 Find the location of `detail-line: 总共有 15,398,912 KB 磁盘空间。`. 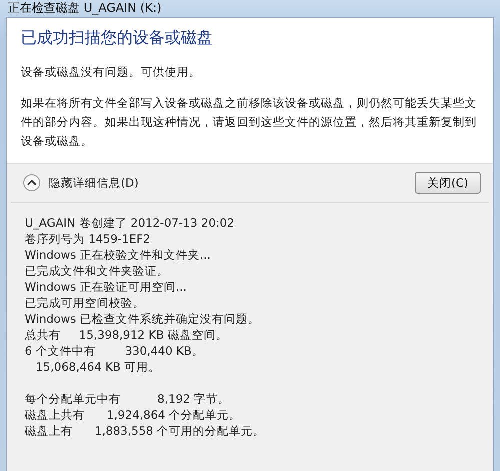

detail-line: 总共有 15,398,912 KB 磁盘空间。 is located at coordinates (127, 335).